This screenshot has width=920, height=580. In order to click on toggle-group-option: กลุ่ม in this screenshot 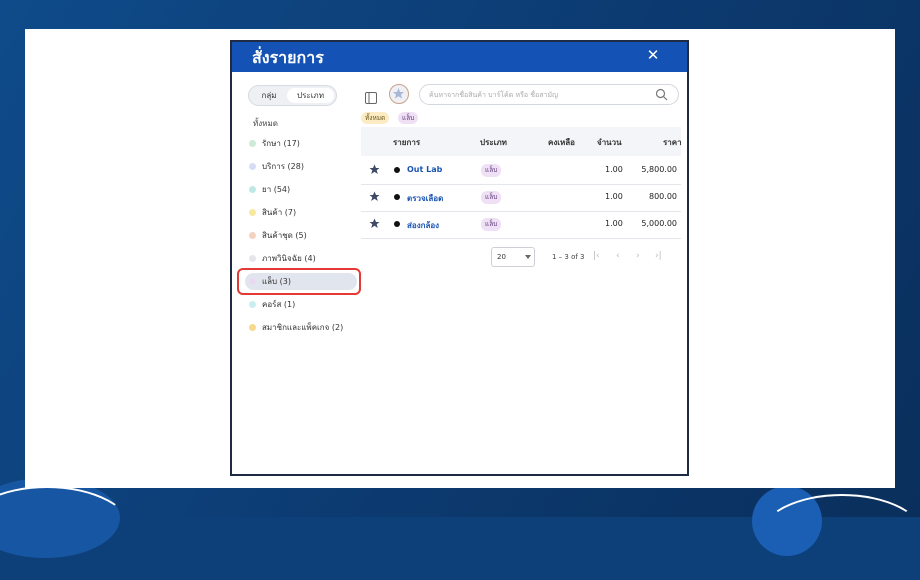, I will do `click(269, 95)`.